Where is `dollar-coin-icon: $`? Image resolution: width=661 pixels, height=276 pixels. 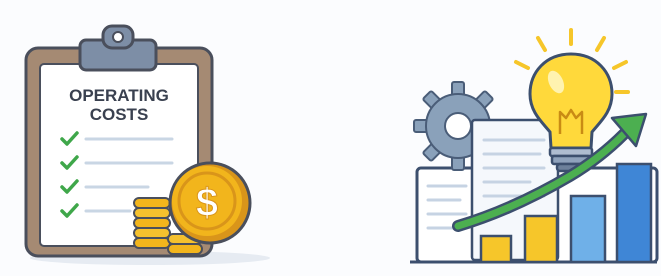
dollar-coin-icon: $ is located at coordinates (210, 203).